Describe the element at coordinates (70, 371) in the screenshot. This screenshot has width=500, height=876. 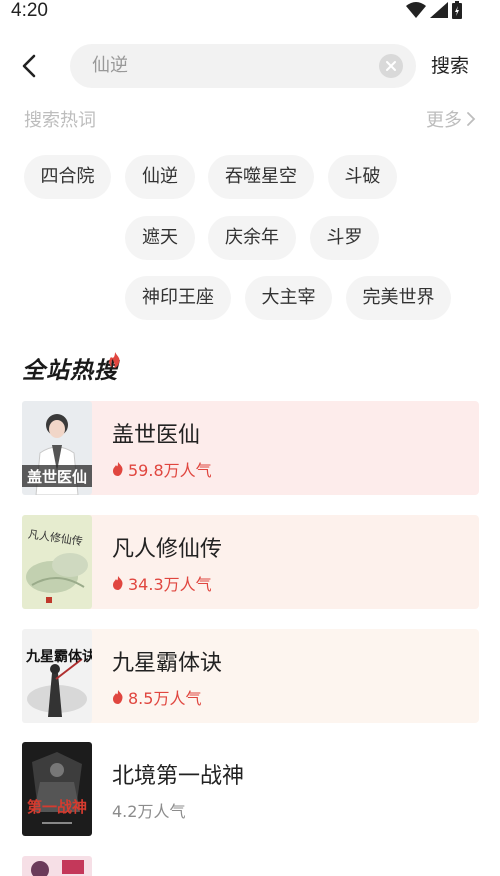
I see `section-title: 全站热搜` at that location.